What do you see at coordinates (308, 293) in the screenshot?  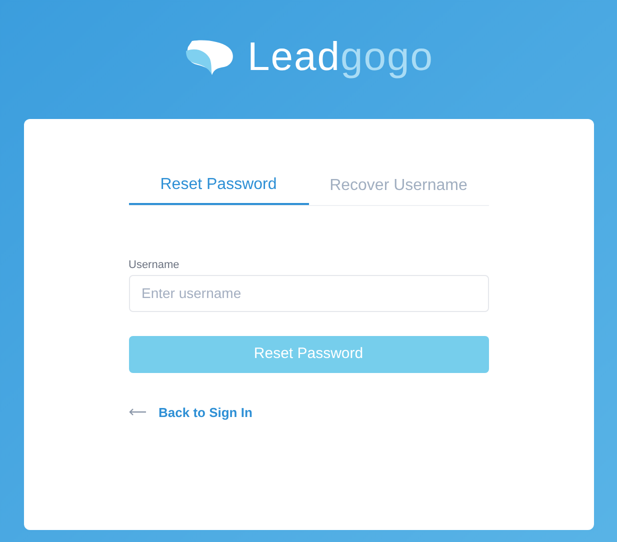 I see `username-field: Enter username` at bounding box center [308, 293].